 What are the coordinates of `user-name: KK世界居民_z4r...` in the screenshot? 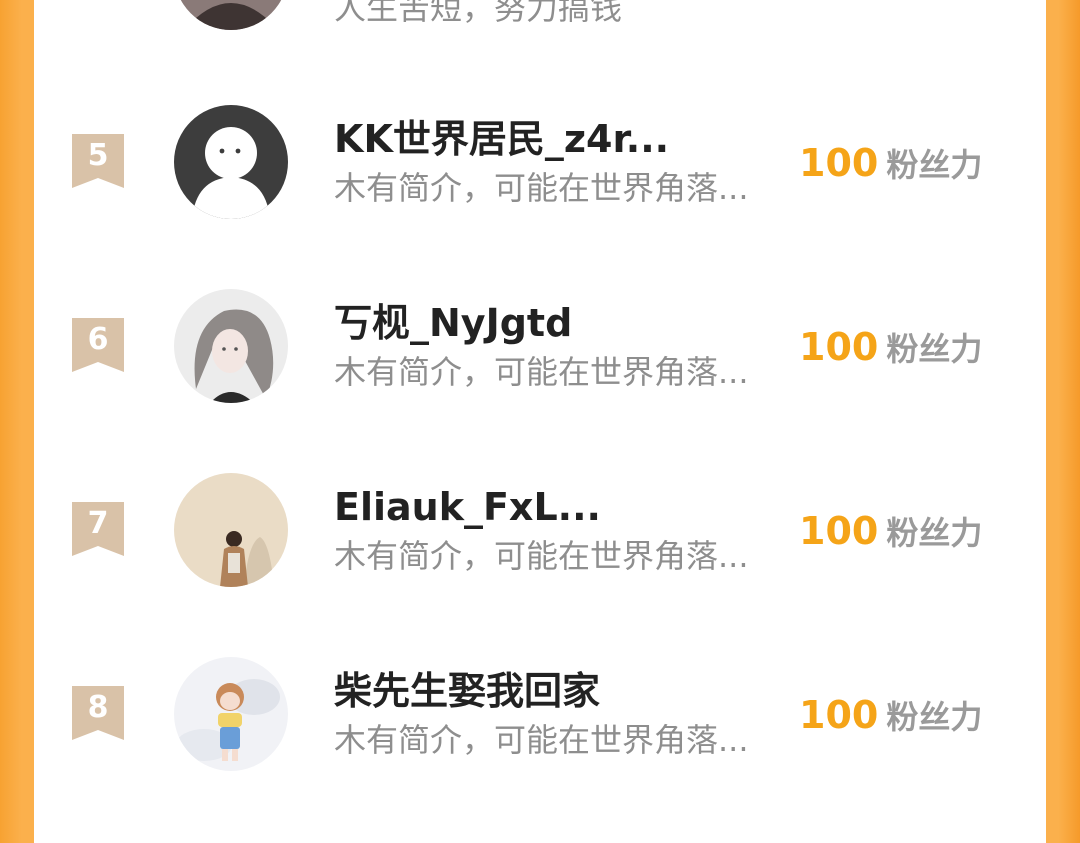 It's located at (501, 139).